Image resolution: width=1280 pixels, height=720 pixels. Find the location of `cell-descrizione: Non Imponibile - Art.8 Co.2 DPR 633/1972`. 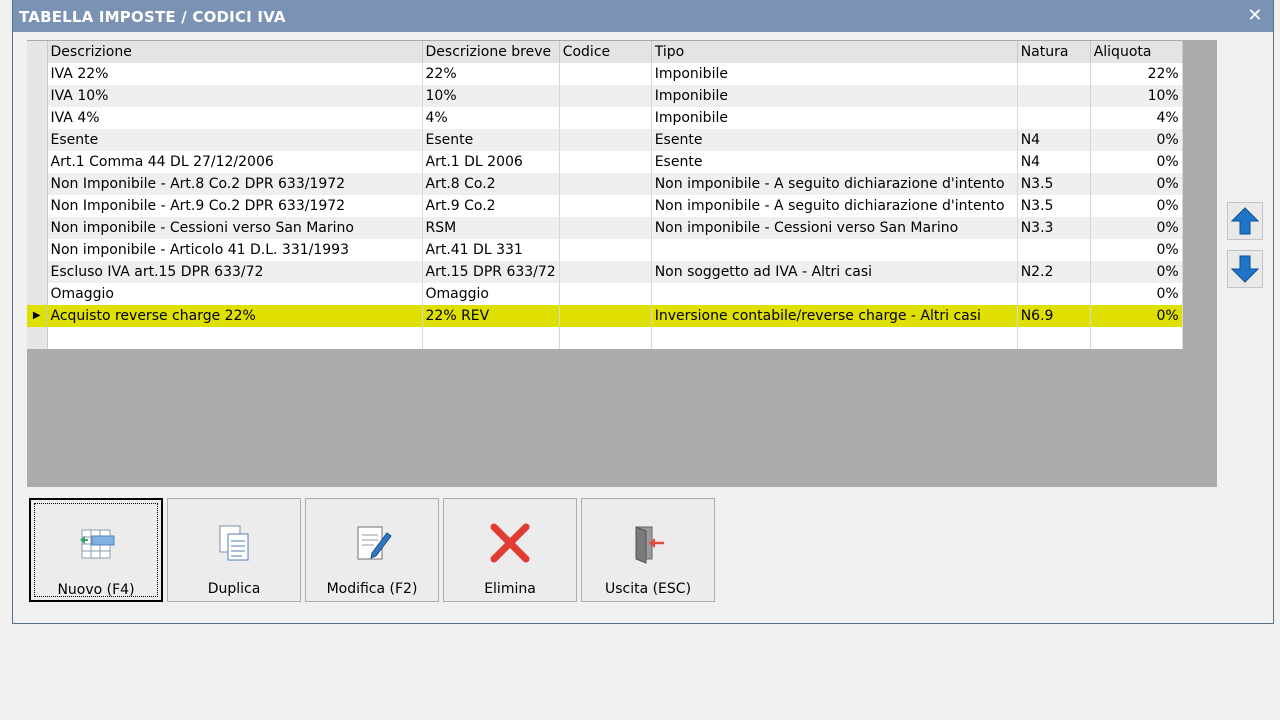

cell-descrizione: Non Imponibile - Art.8 Co.2 DPR 633/1972 is located at coordinates (235, 184).